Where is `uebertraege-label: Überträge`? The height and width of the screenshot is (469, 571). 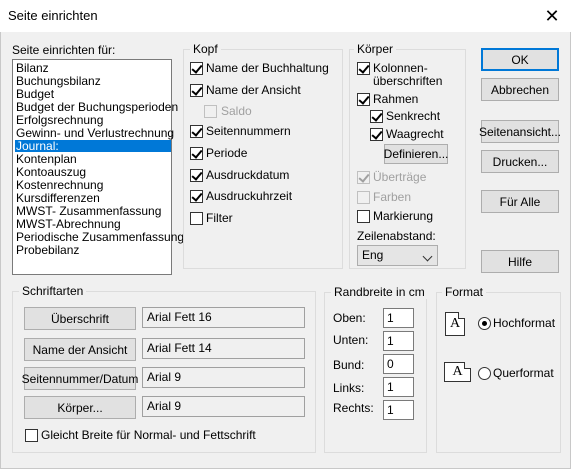 uebertraege-label: Überträge is located at coordinates (400, 177).